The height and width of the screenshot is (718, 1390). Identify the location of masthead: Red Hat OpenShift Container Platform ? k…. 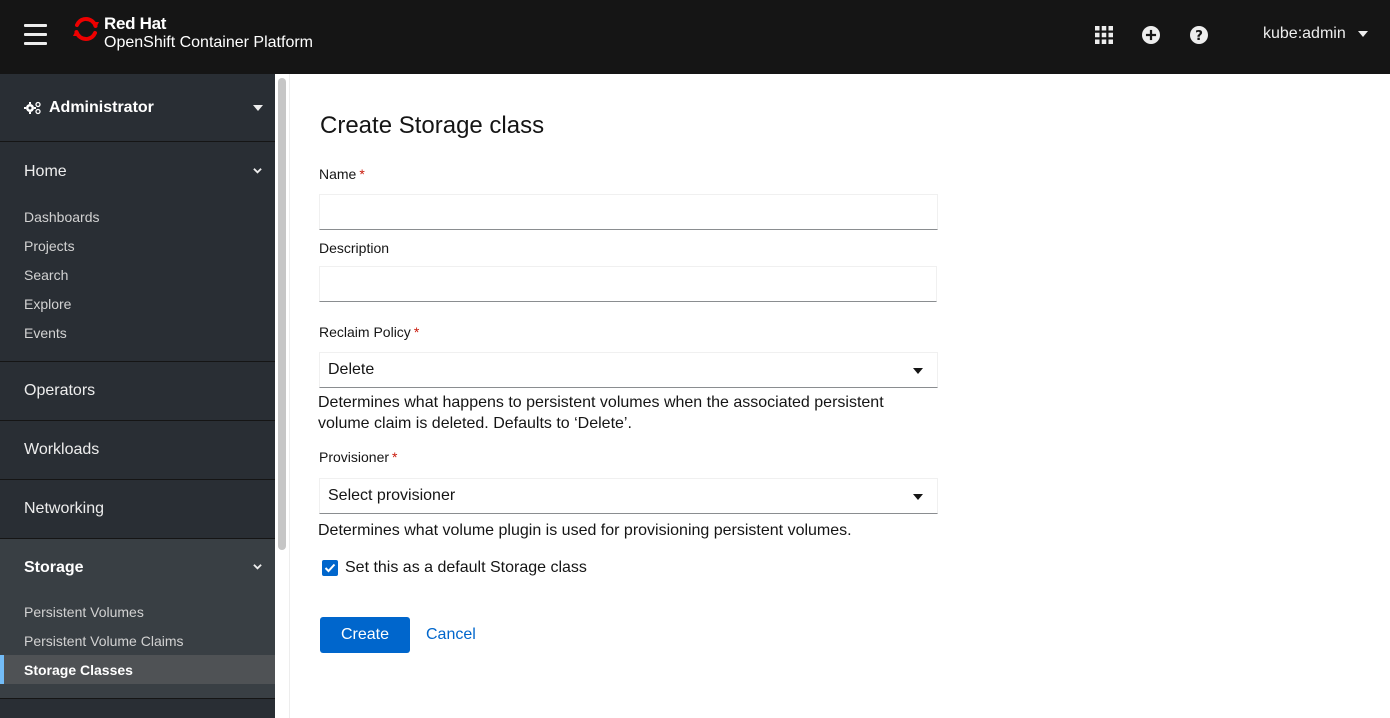
(695, 37).